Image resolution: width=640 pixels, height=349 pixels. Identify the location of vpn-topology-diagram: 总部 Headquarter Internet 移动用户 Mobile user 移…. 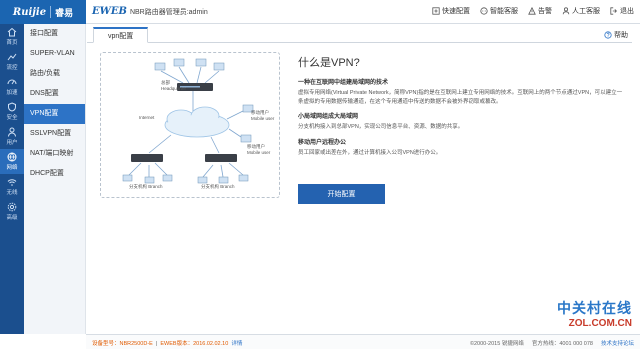
(190, 125).